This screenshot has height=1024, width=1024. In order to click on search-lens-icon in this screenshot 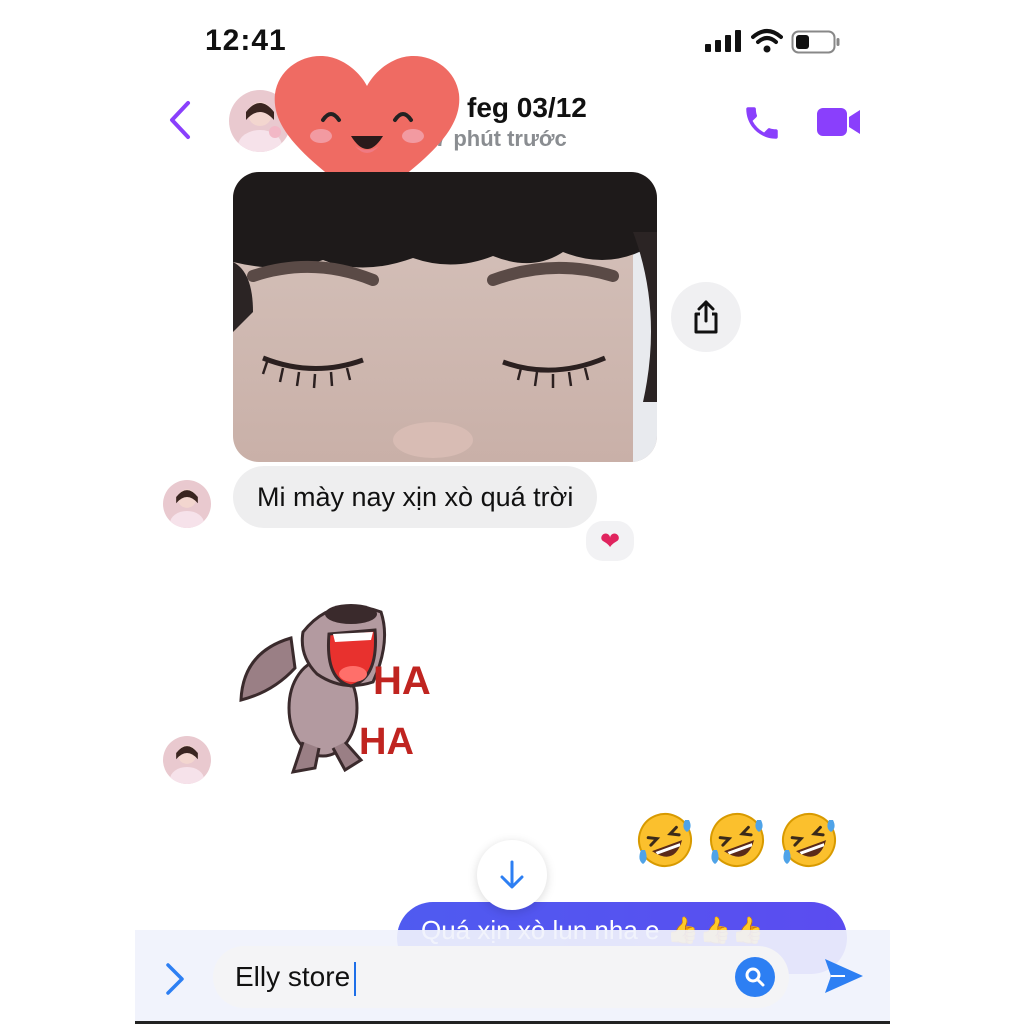, I will do `click(755, 977)`.